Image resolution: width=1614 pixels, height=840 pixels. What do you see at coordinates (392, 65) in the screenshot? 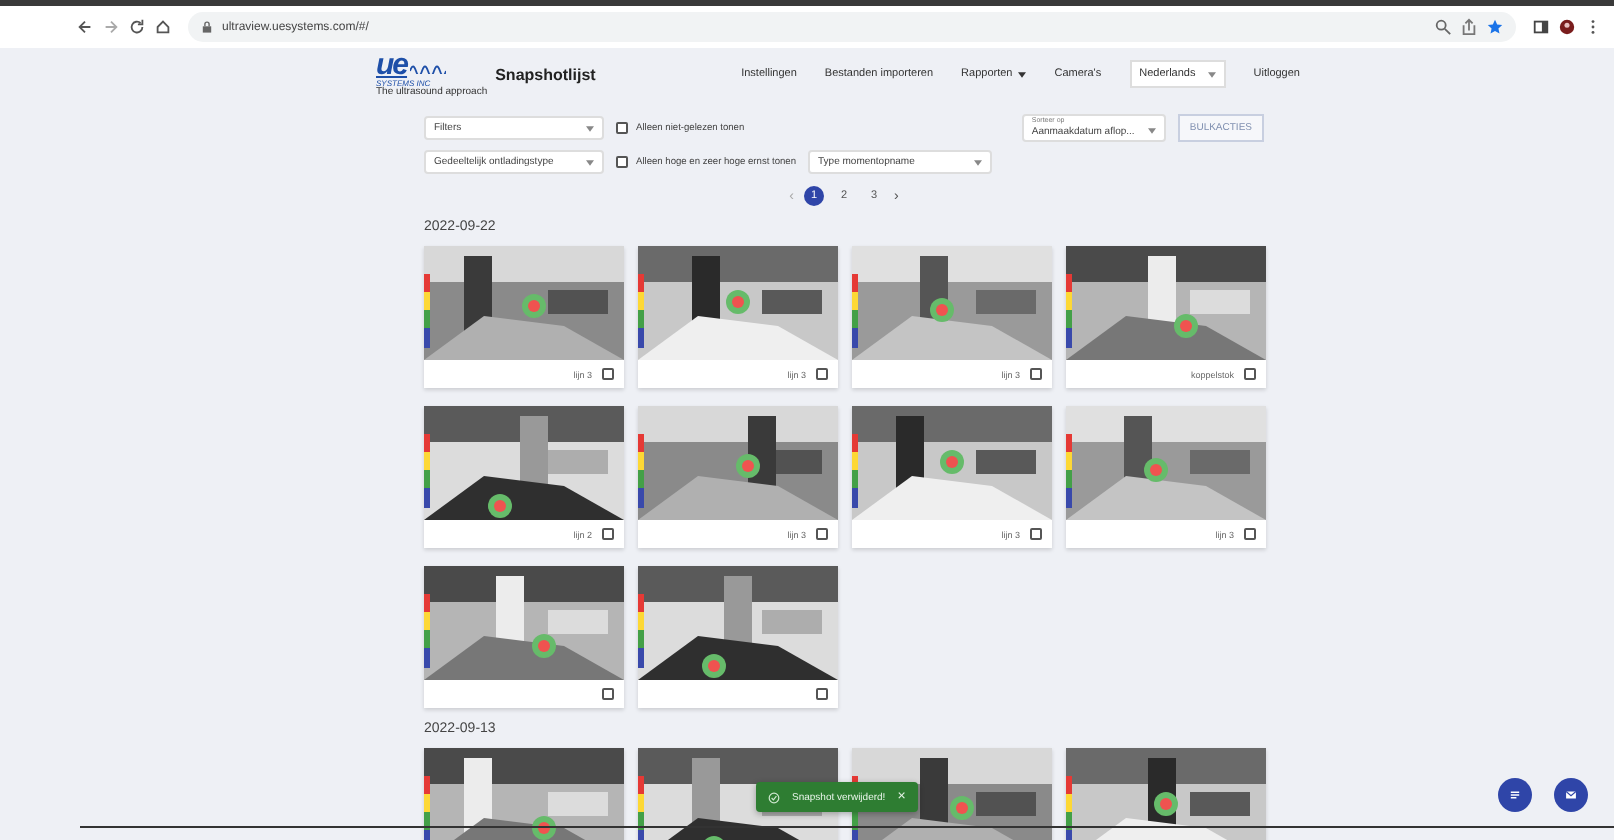
I see `logo-mark: ue` at bounding box center [392, 65].